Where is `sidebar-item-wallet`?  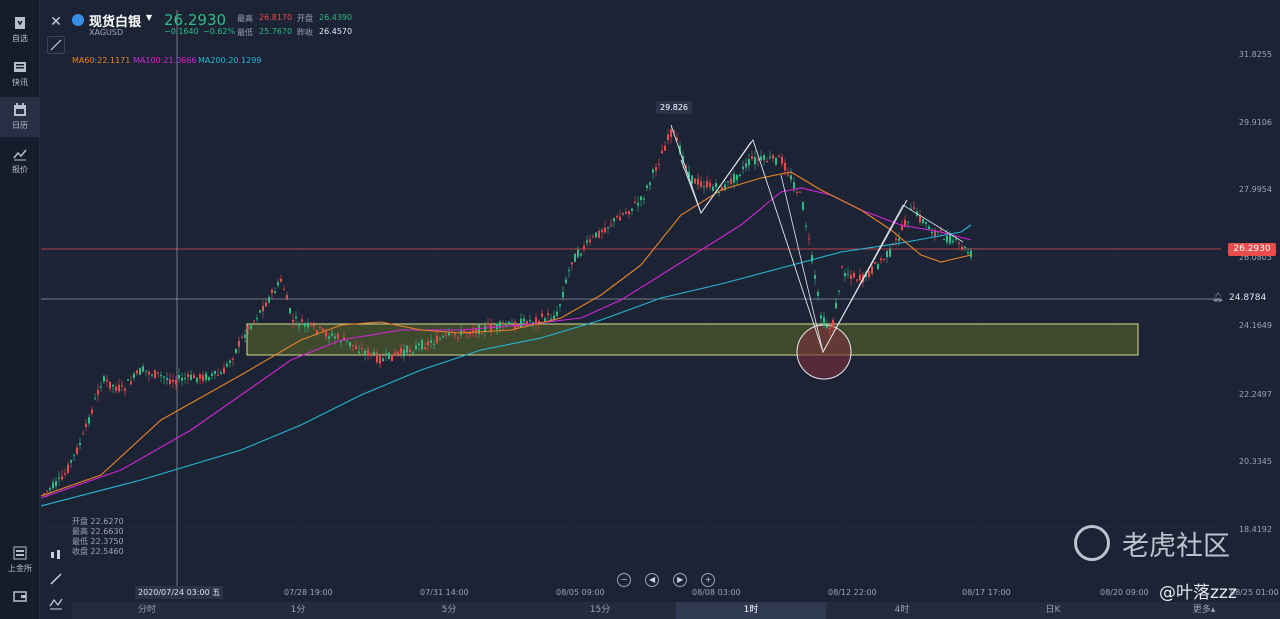
sidebar-item-wallet is located at coordinates (20, 601).